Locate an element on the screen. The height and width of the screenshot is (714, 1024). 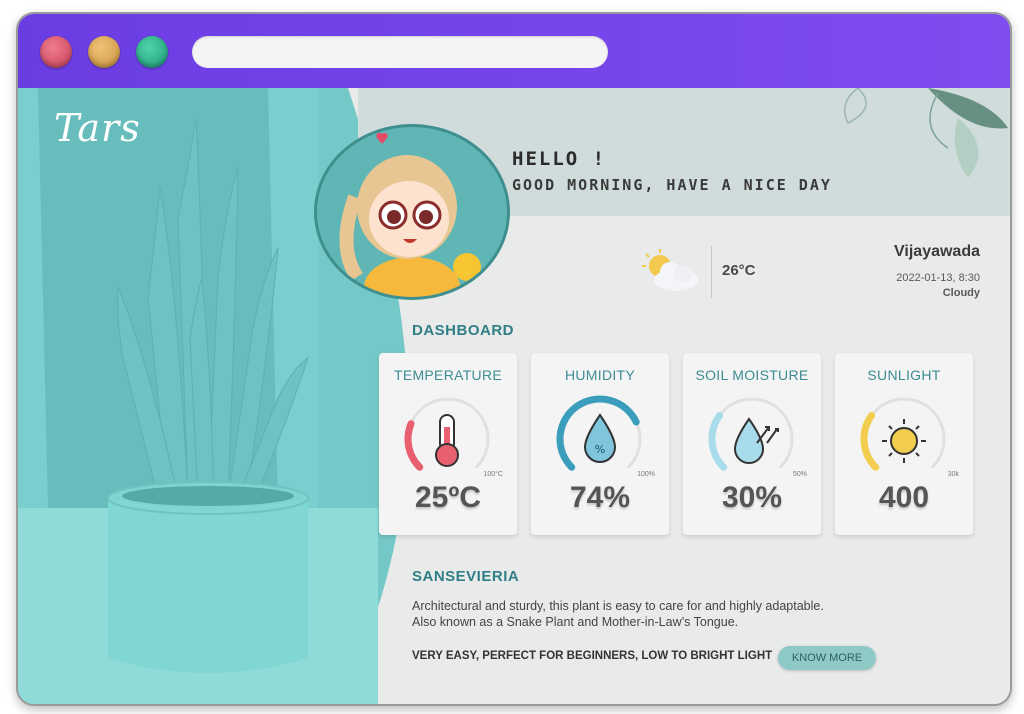
know-more-button: KNOW MORE is located at coordinates (827, 658).